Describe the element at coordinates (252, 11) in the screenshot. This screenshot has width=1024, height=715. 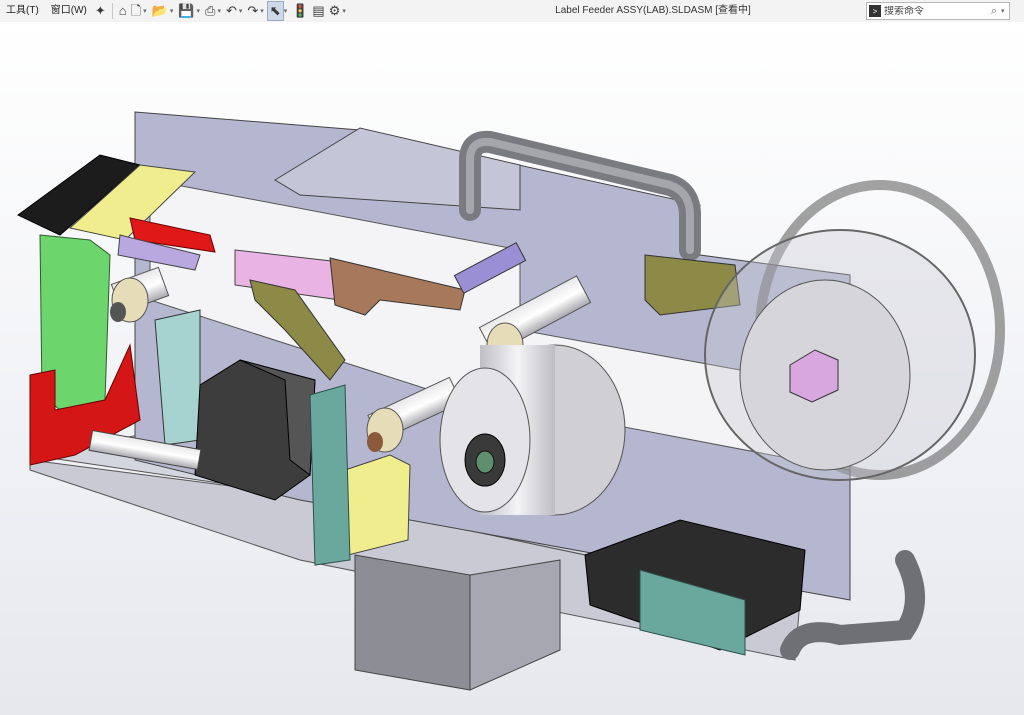
I see `redo-icon: ↷` at that location.